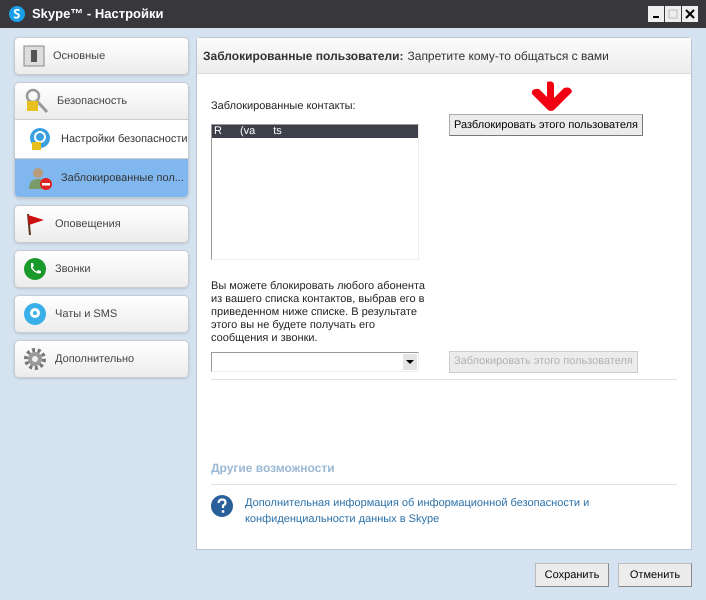 This screenshot has width=706, height=600. What do you see at coordinates (546, 125) in the screenshot?
I see `unblock-button: Разблокировать этого пользователя` at bounding box center [546, 125].